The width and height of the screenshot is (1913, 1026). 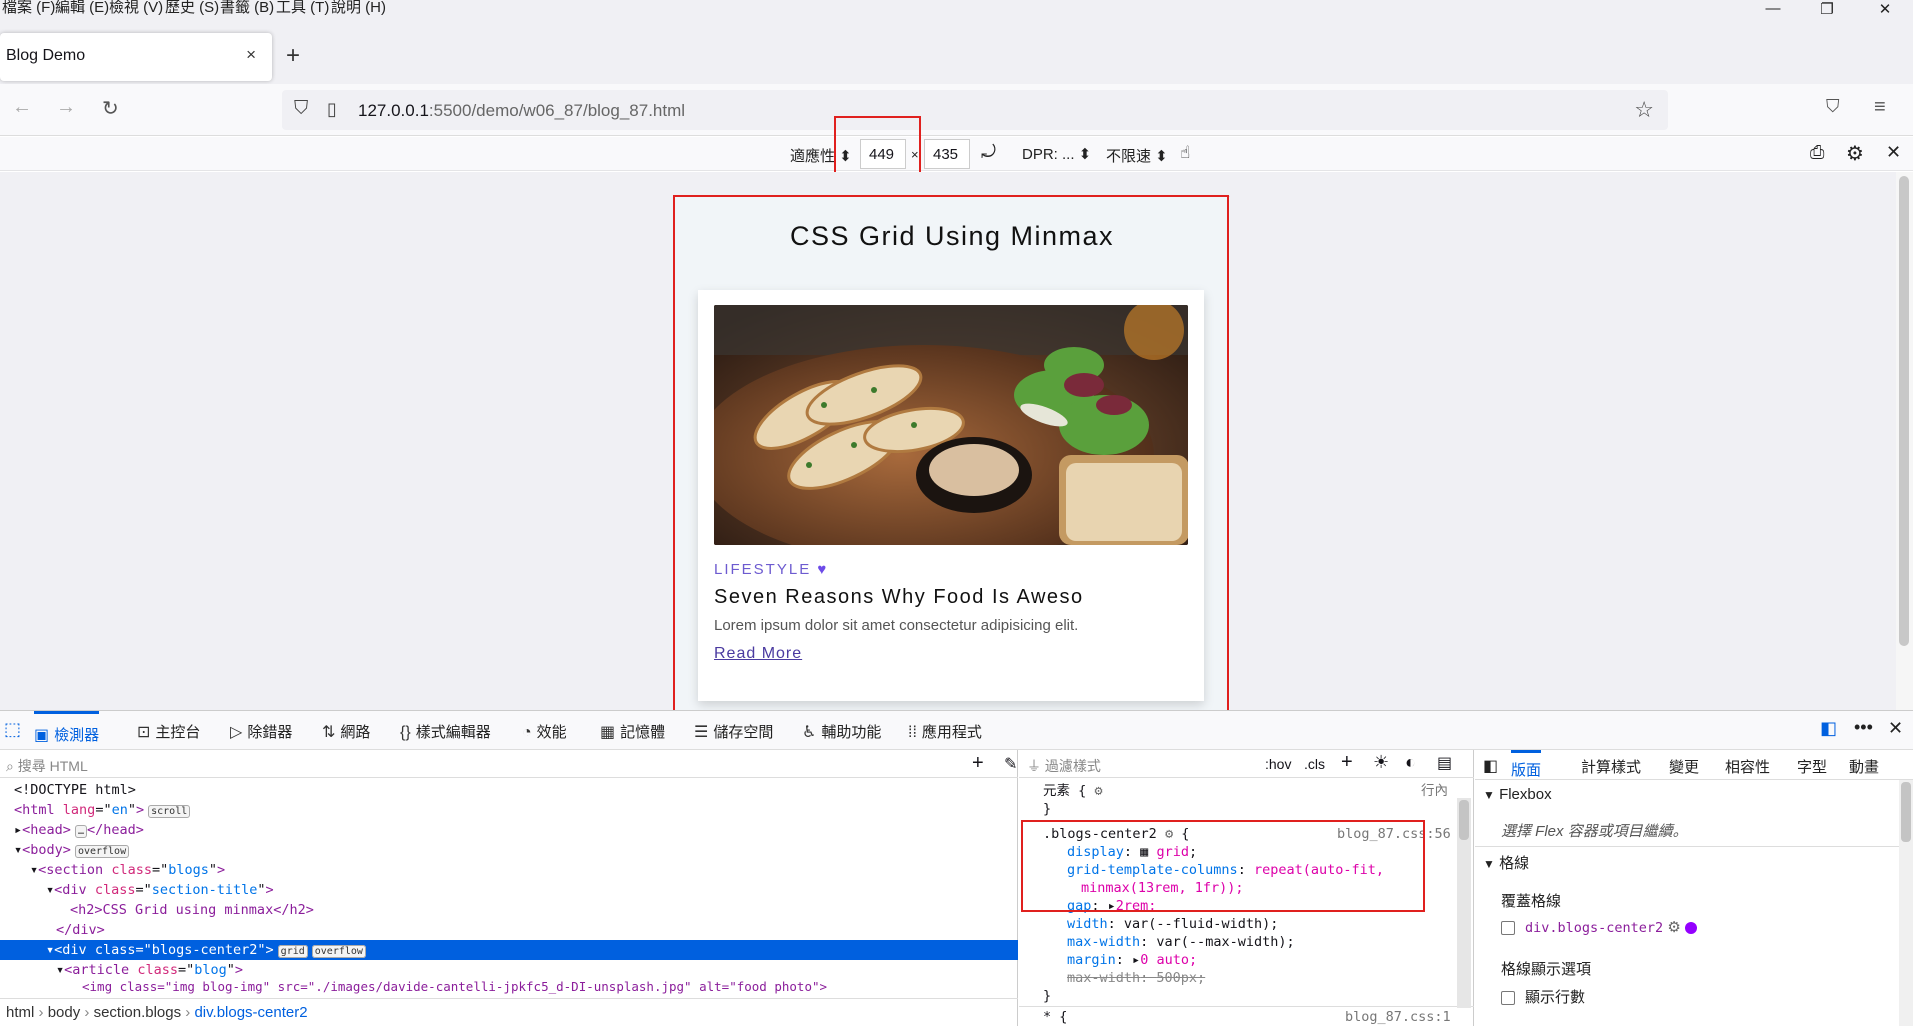 I want to click on cls-toggle: .cls, so click(x=1314, y=764).